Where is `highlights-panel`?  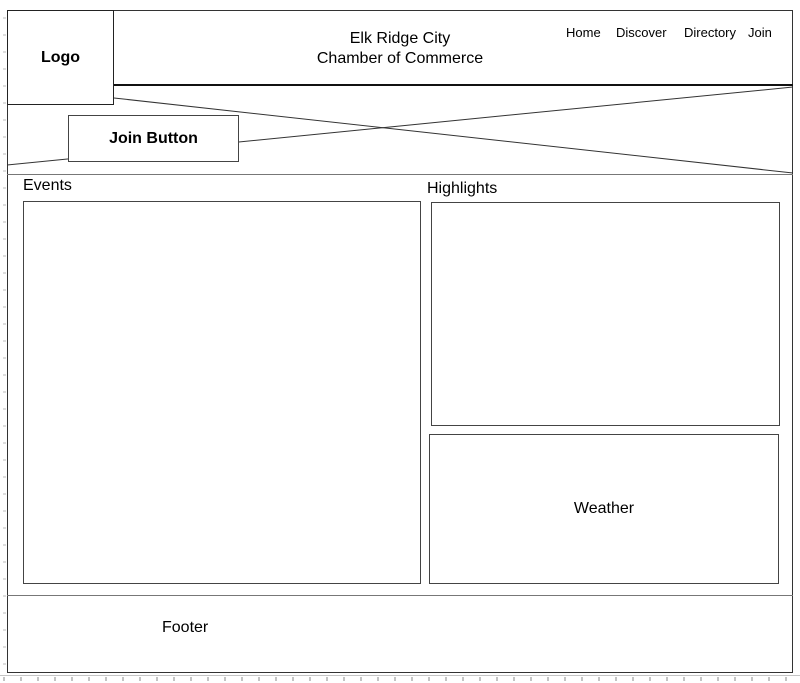 highlights-panel is located at coordinates (605, 314).